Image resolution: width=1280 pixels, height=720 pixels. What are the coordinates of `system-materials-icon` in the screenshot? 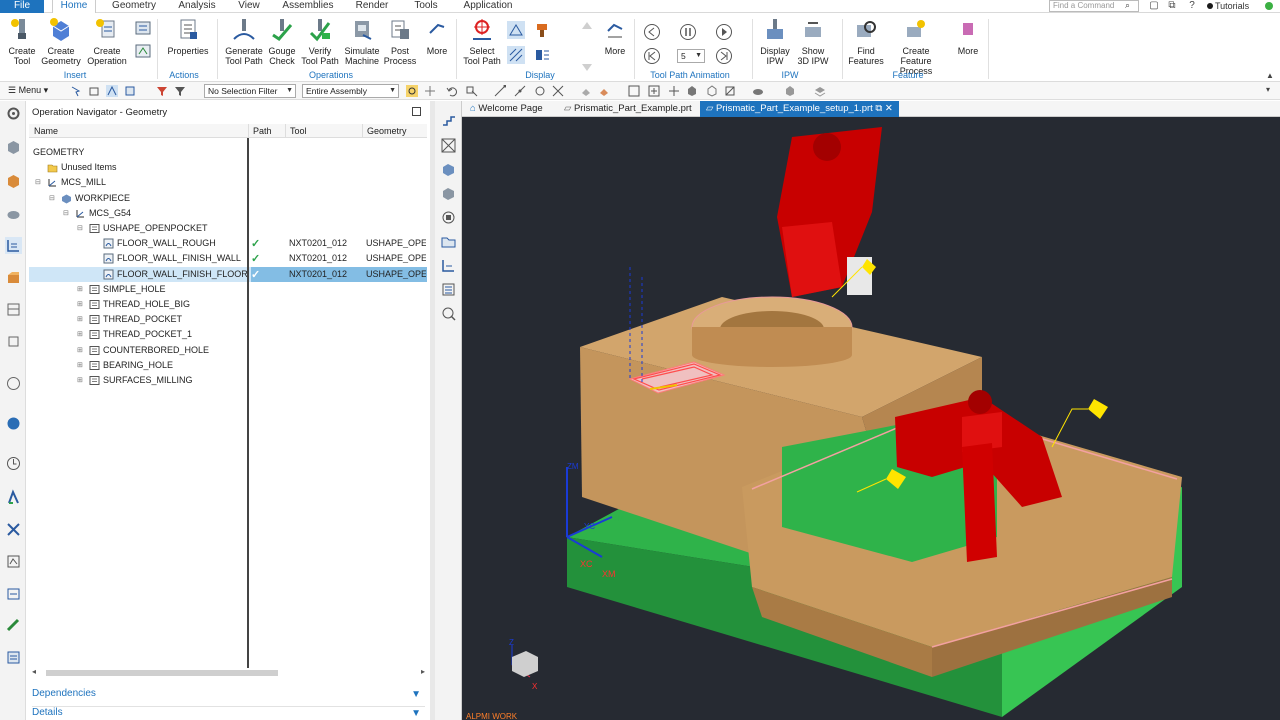 It's located at (13, 561).